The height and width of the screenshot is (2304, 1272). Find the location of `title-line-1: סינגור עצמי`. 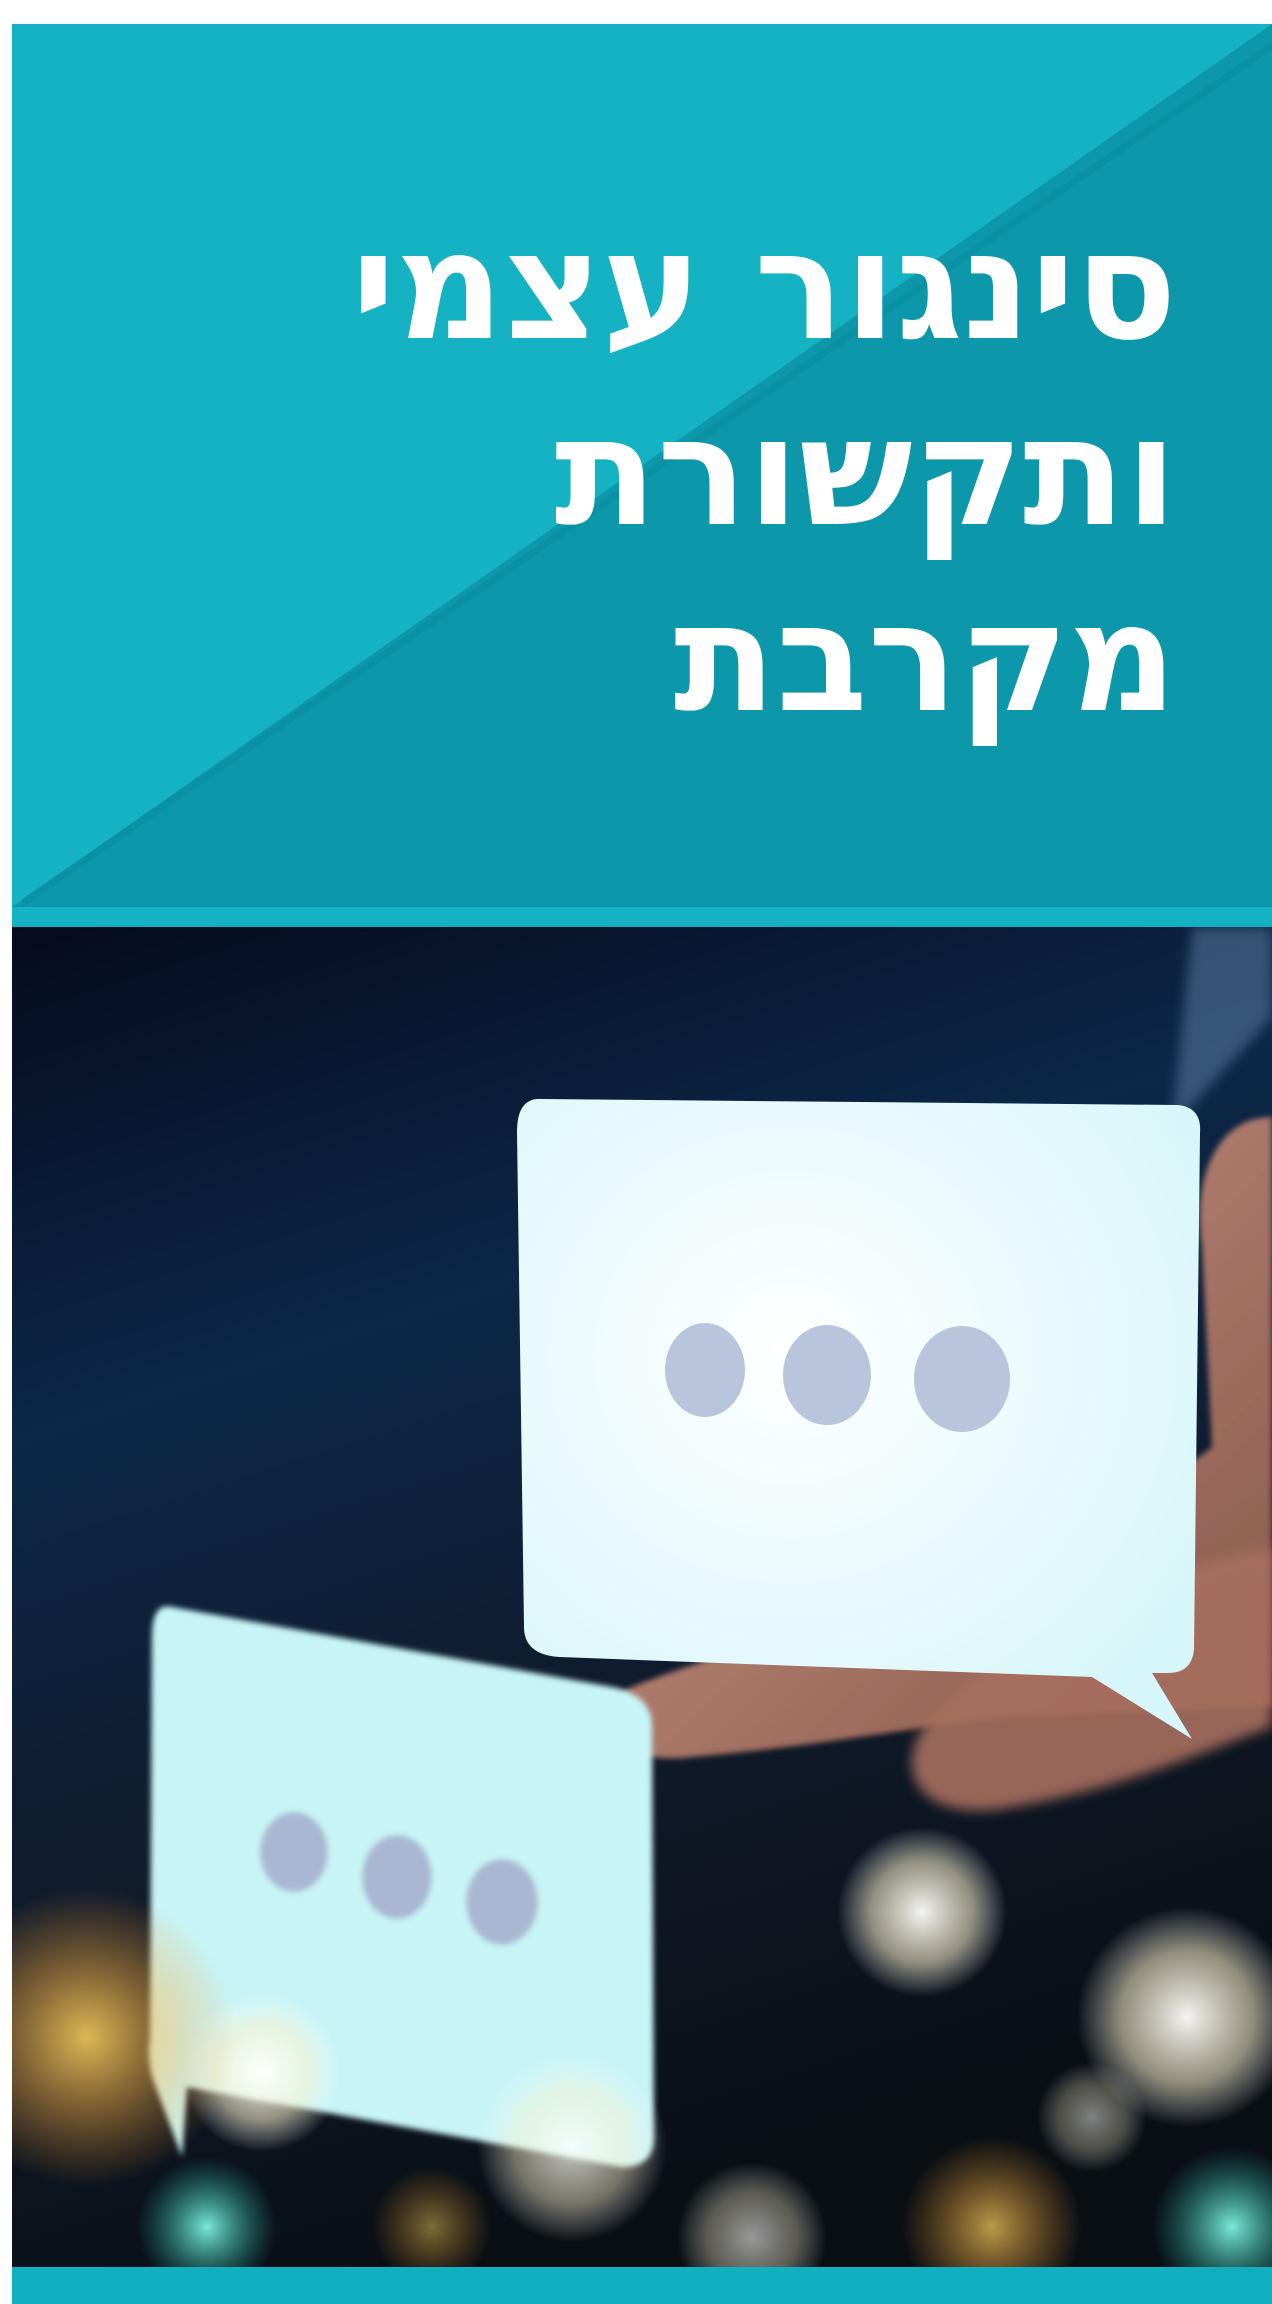

title-line-1: סינגור עצמי is located at coordinates (764, 287).